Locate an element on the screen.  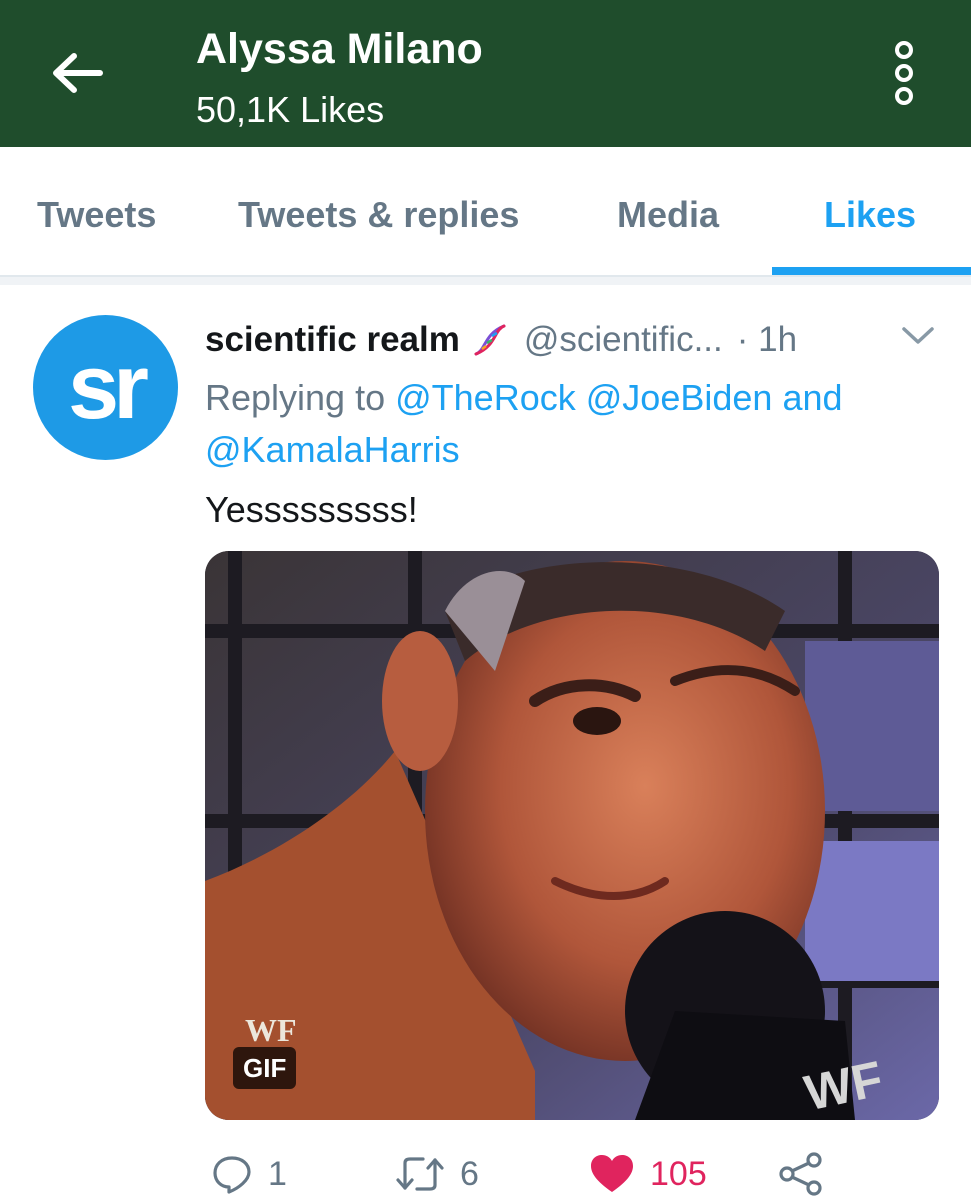
reply-count: 1 is located at coordinates (277, 1173).